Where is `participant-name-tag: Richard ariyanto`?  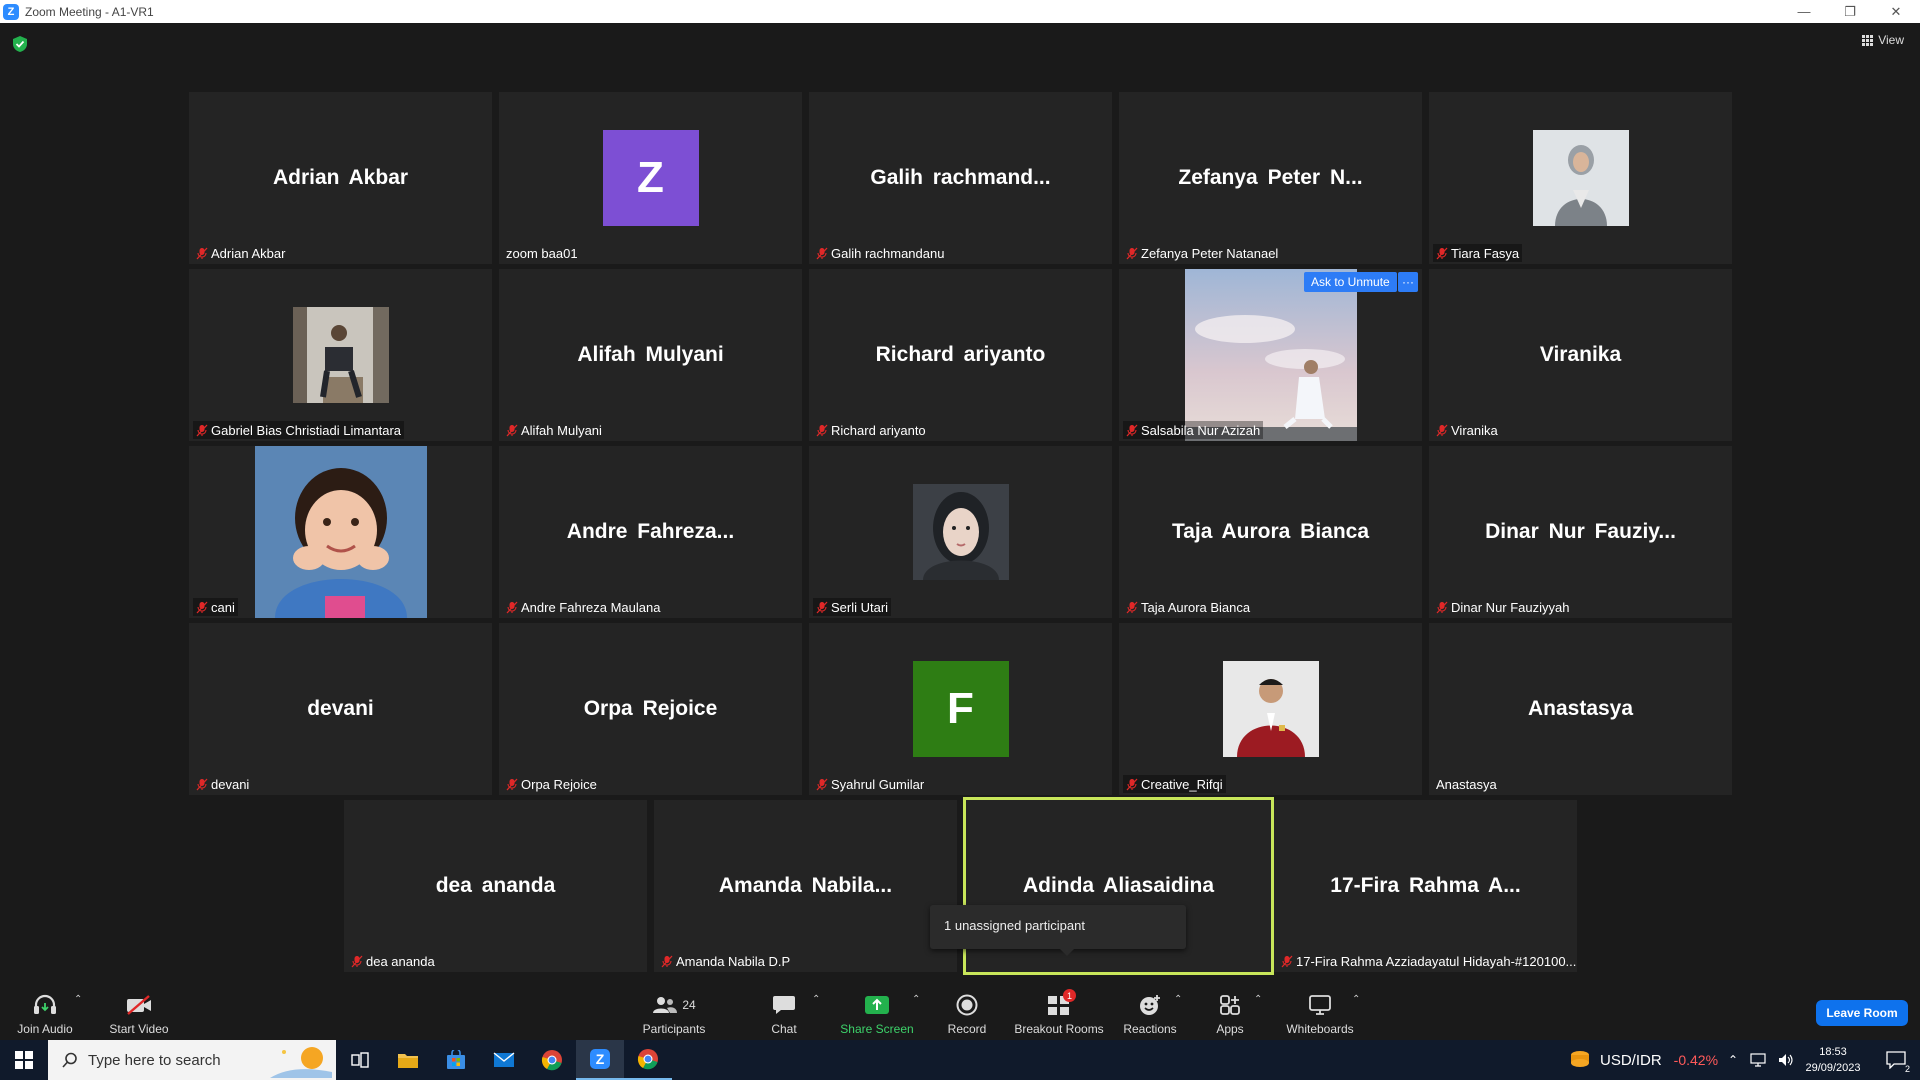
participant-name-tag: Richard ariyanto is located at coordinates (871, 430).